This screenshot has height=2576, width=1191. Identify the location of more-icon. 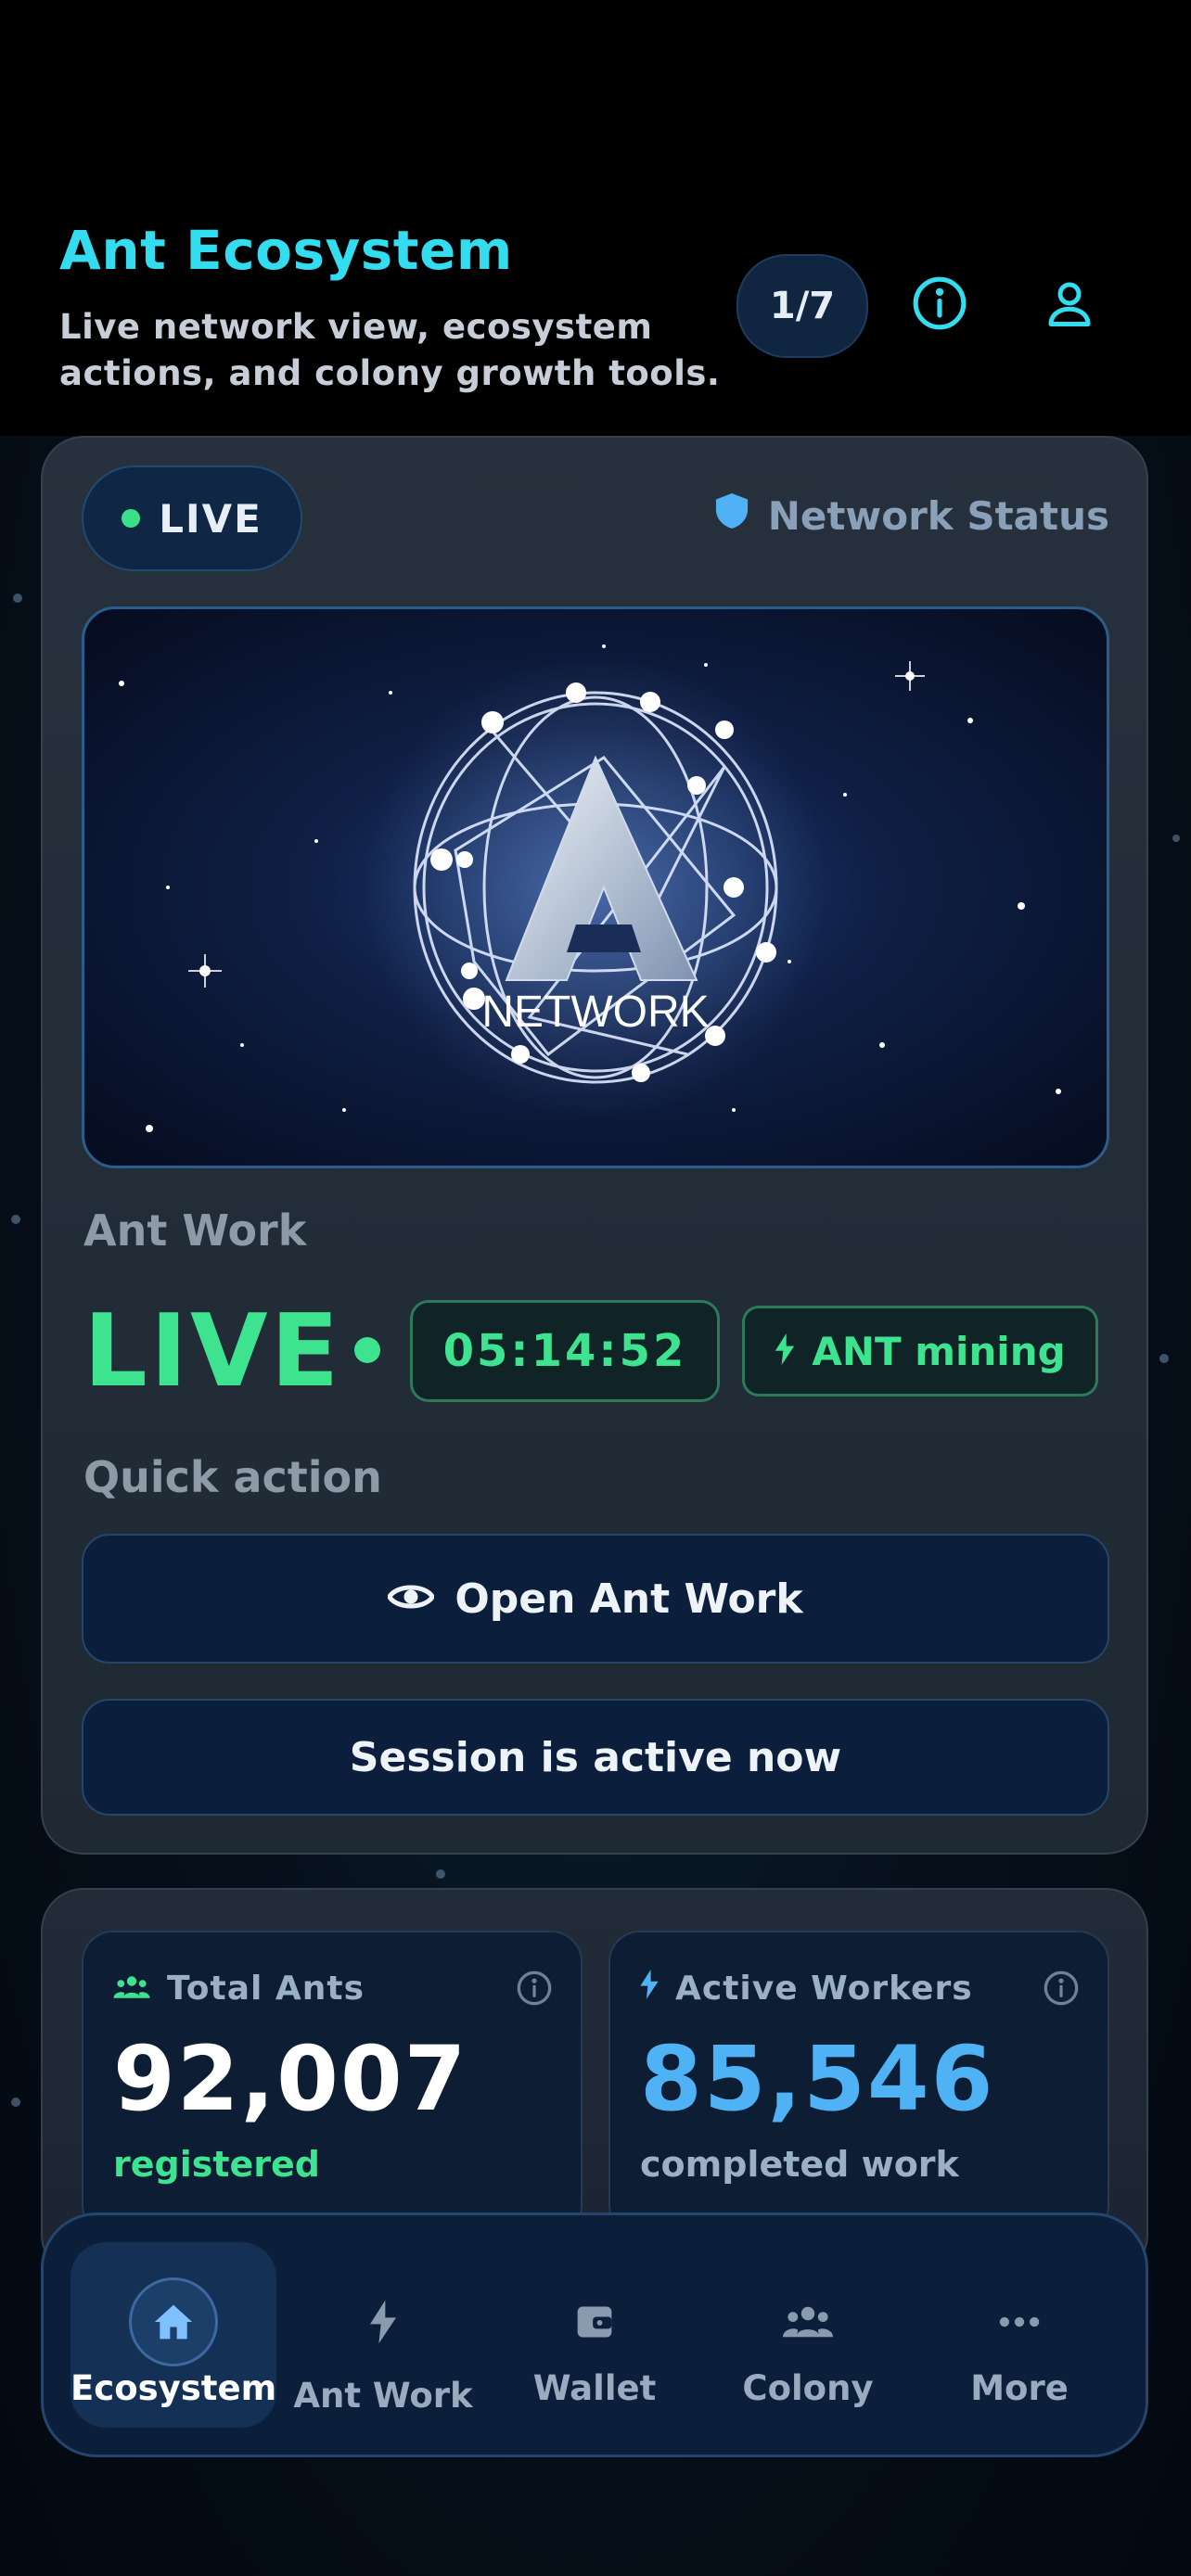
(1019, 2321).